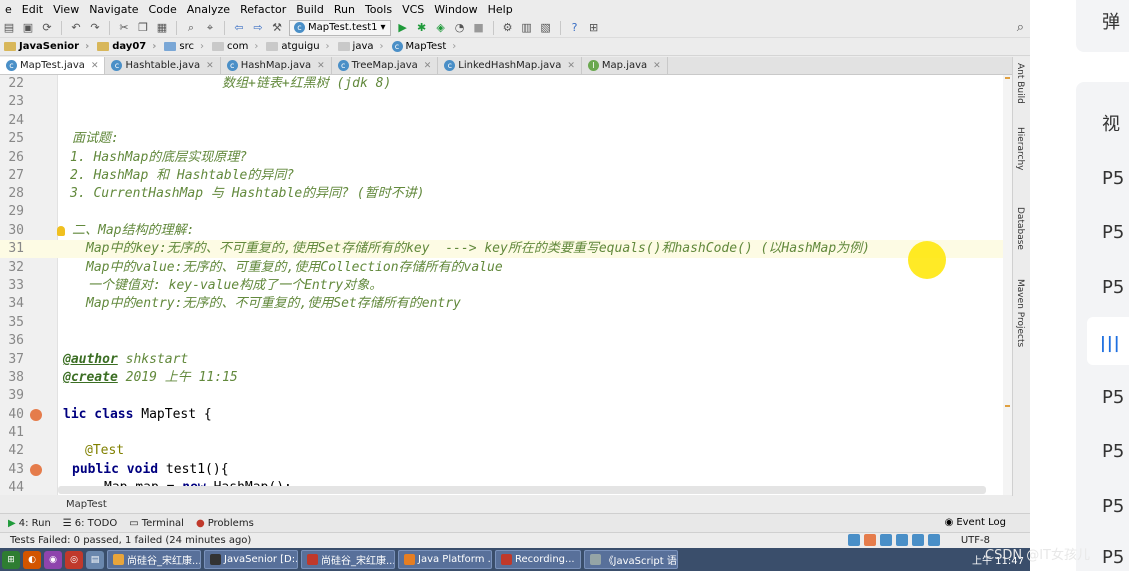  I want to click on project-structure-icon: ⚙, so click(508, 28).